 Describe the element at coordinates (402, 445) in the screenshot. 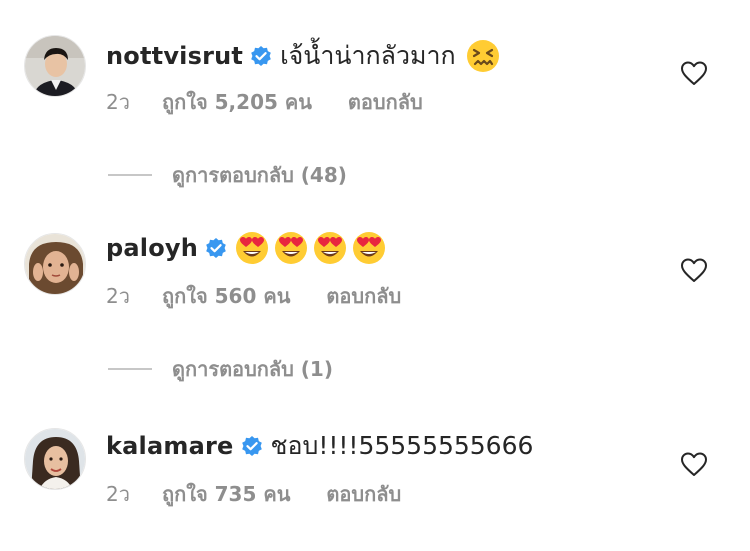

I see `comment-text: ชอบ!!!!55555555666` at that location.